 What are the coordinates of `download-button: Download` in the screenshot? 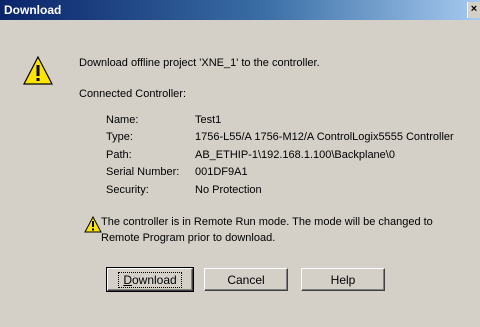 It's located at (150, 279).